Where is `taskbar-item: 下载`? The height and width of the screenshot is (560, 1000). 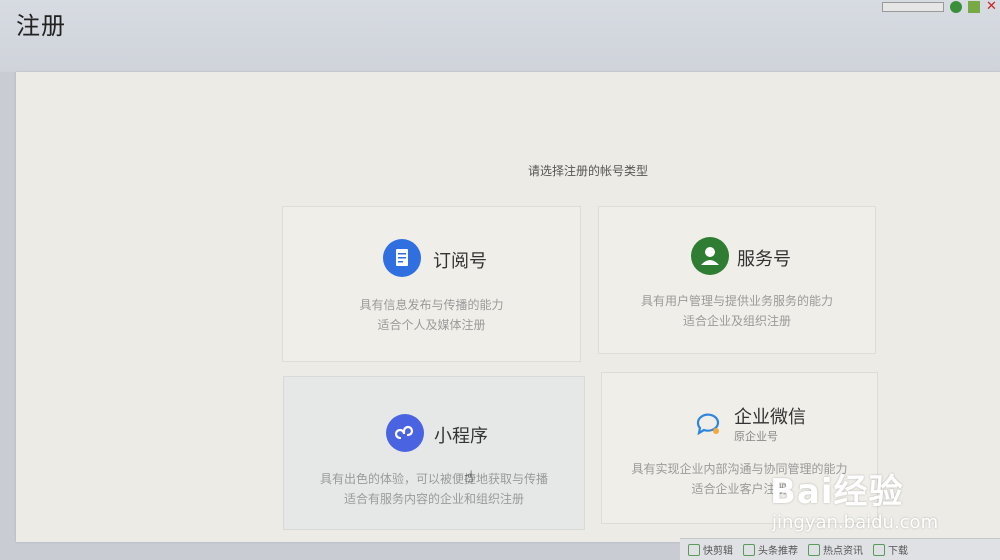 taskbar-item: 下载 is located at coordinates (890, 549).